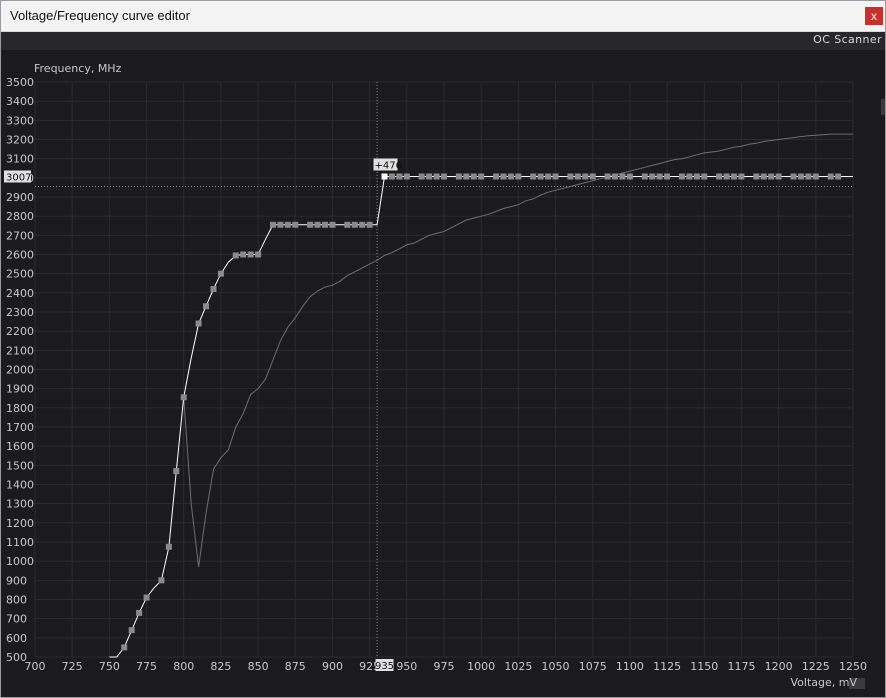 The width and height of the screenshot is (886, 698). I want to click on x-tick-label: 1200, so click(779, 666).